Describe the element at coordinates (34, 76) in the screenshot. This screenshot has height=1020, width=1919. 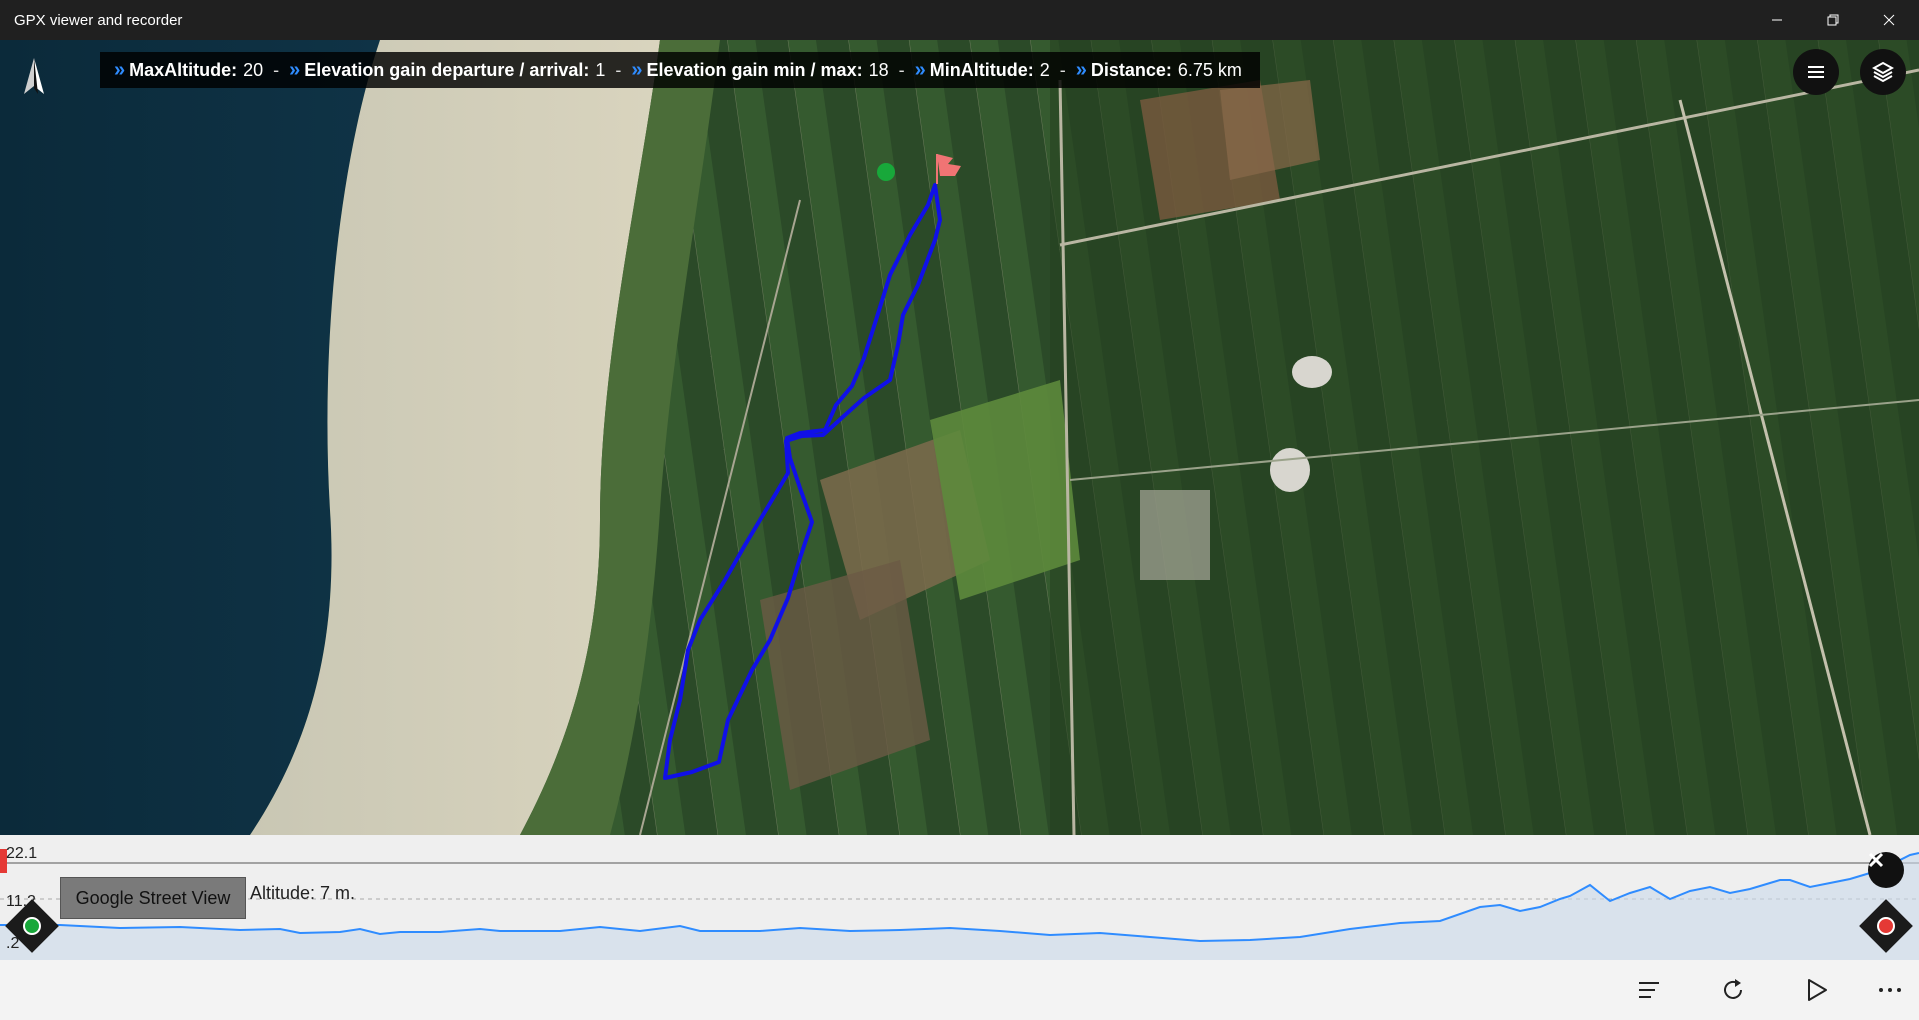
I see `compass-icon` at that location.